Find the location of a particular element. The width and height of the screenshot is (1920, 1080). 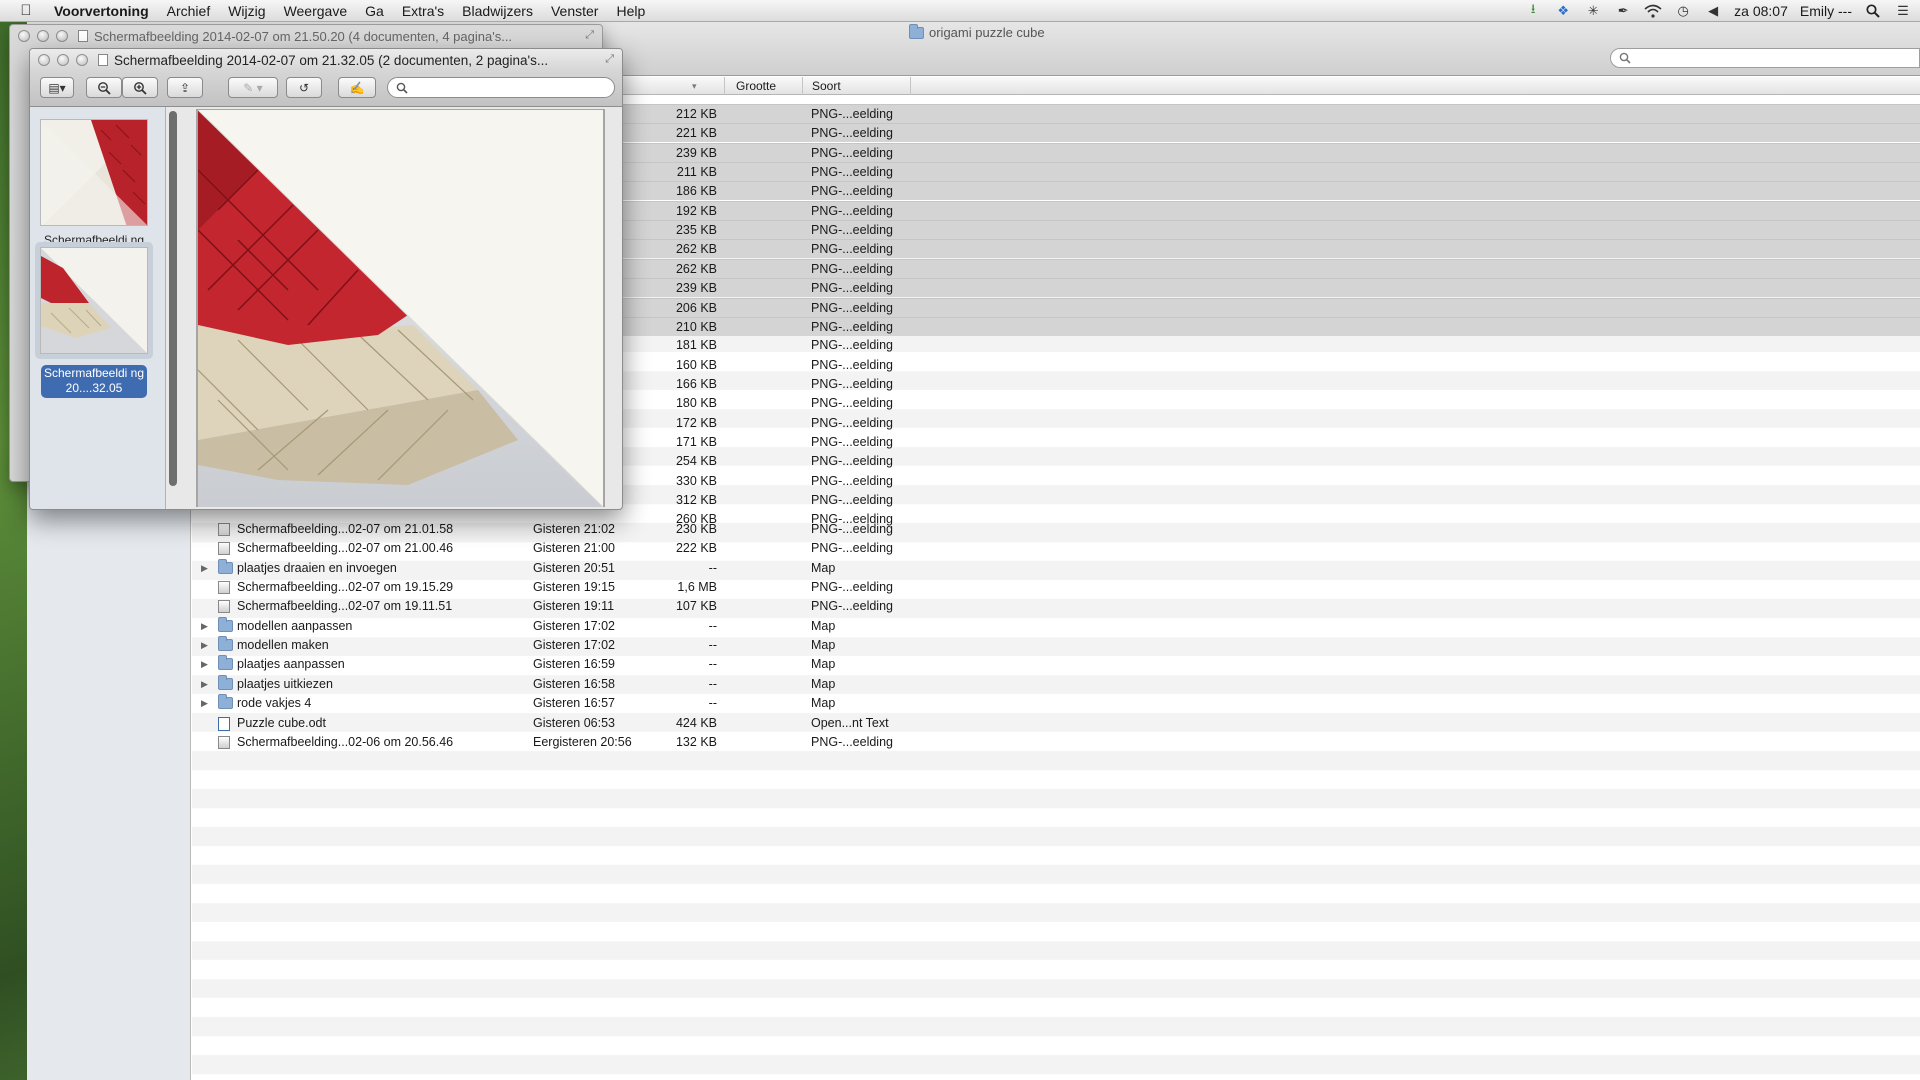

file-name: Puzzle cube.odt is located at coordinates (281, 722).